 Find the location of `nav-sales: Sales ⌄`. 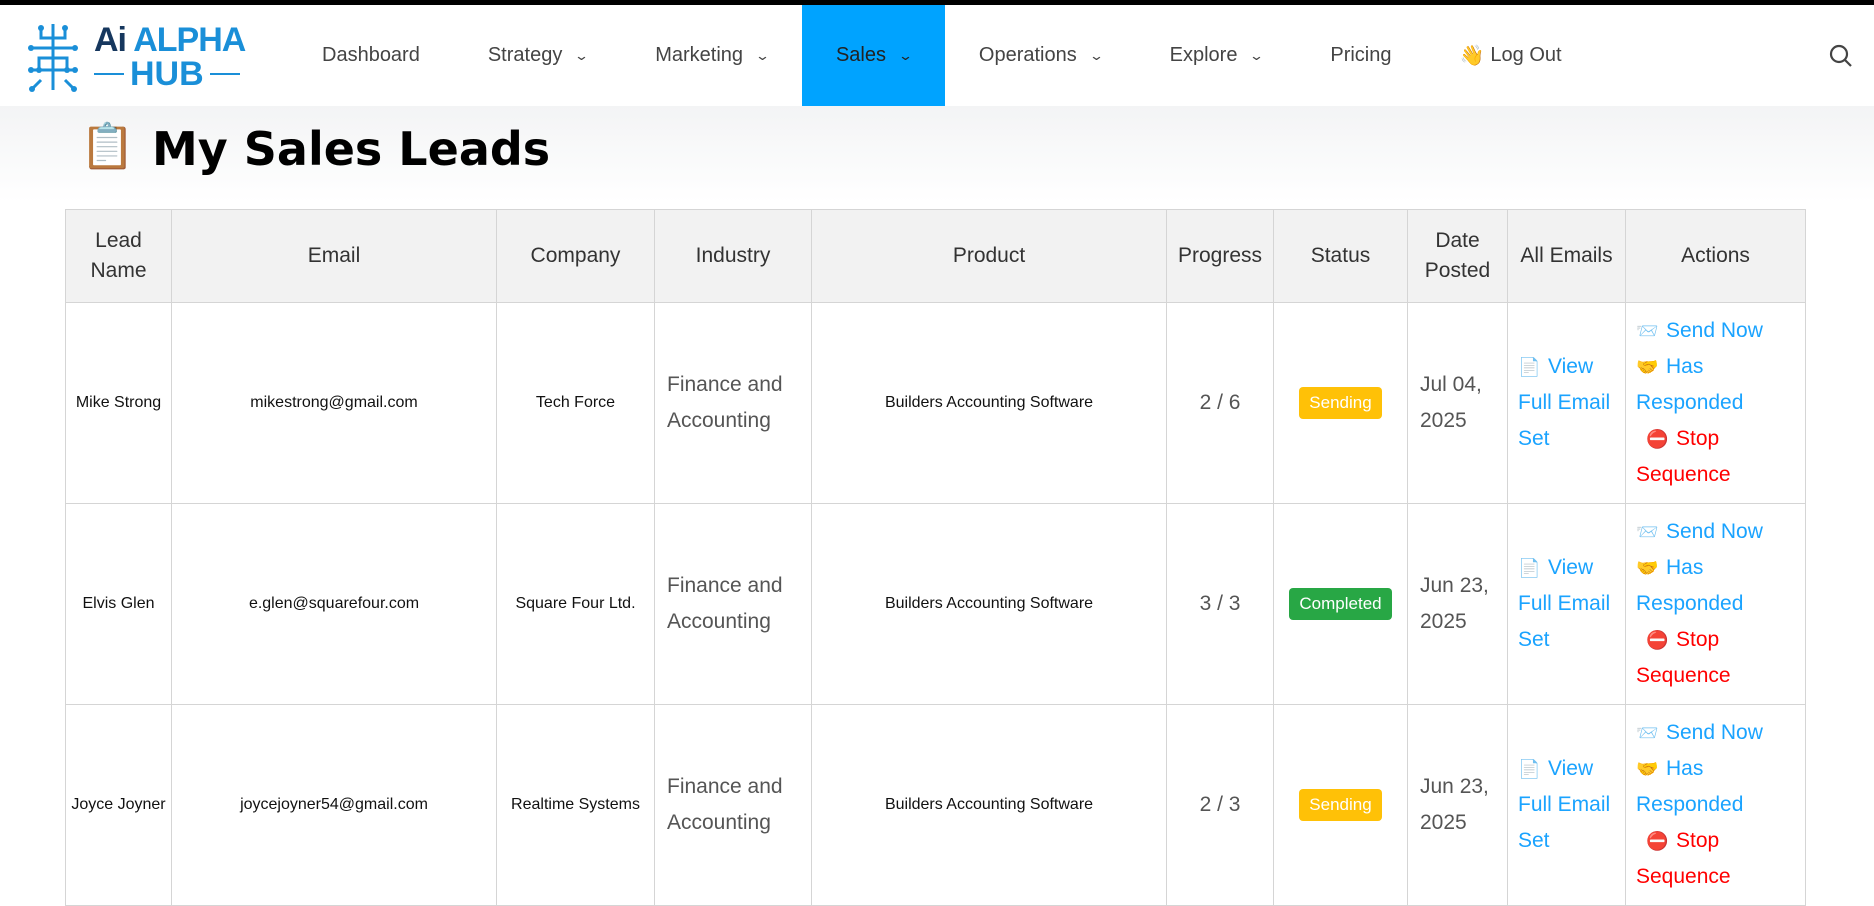

nav-sales: Sales ⌄ is located at coordinates (873, 55).